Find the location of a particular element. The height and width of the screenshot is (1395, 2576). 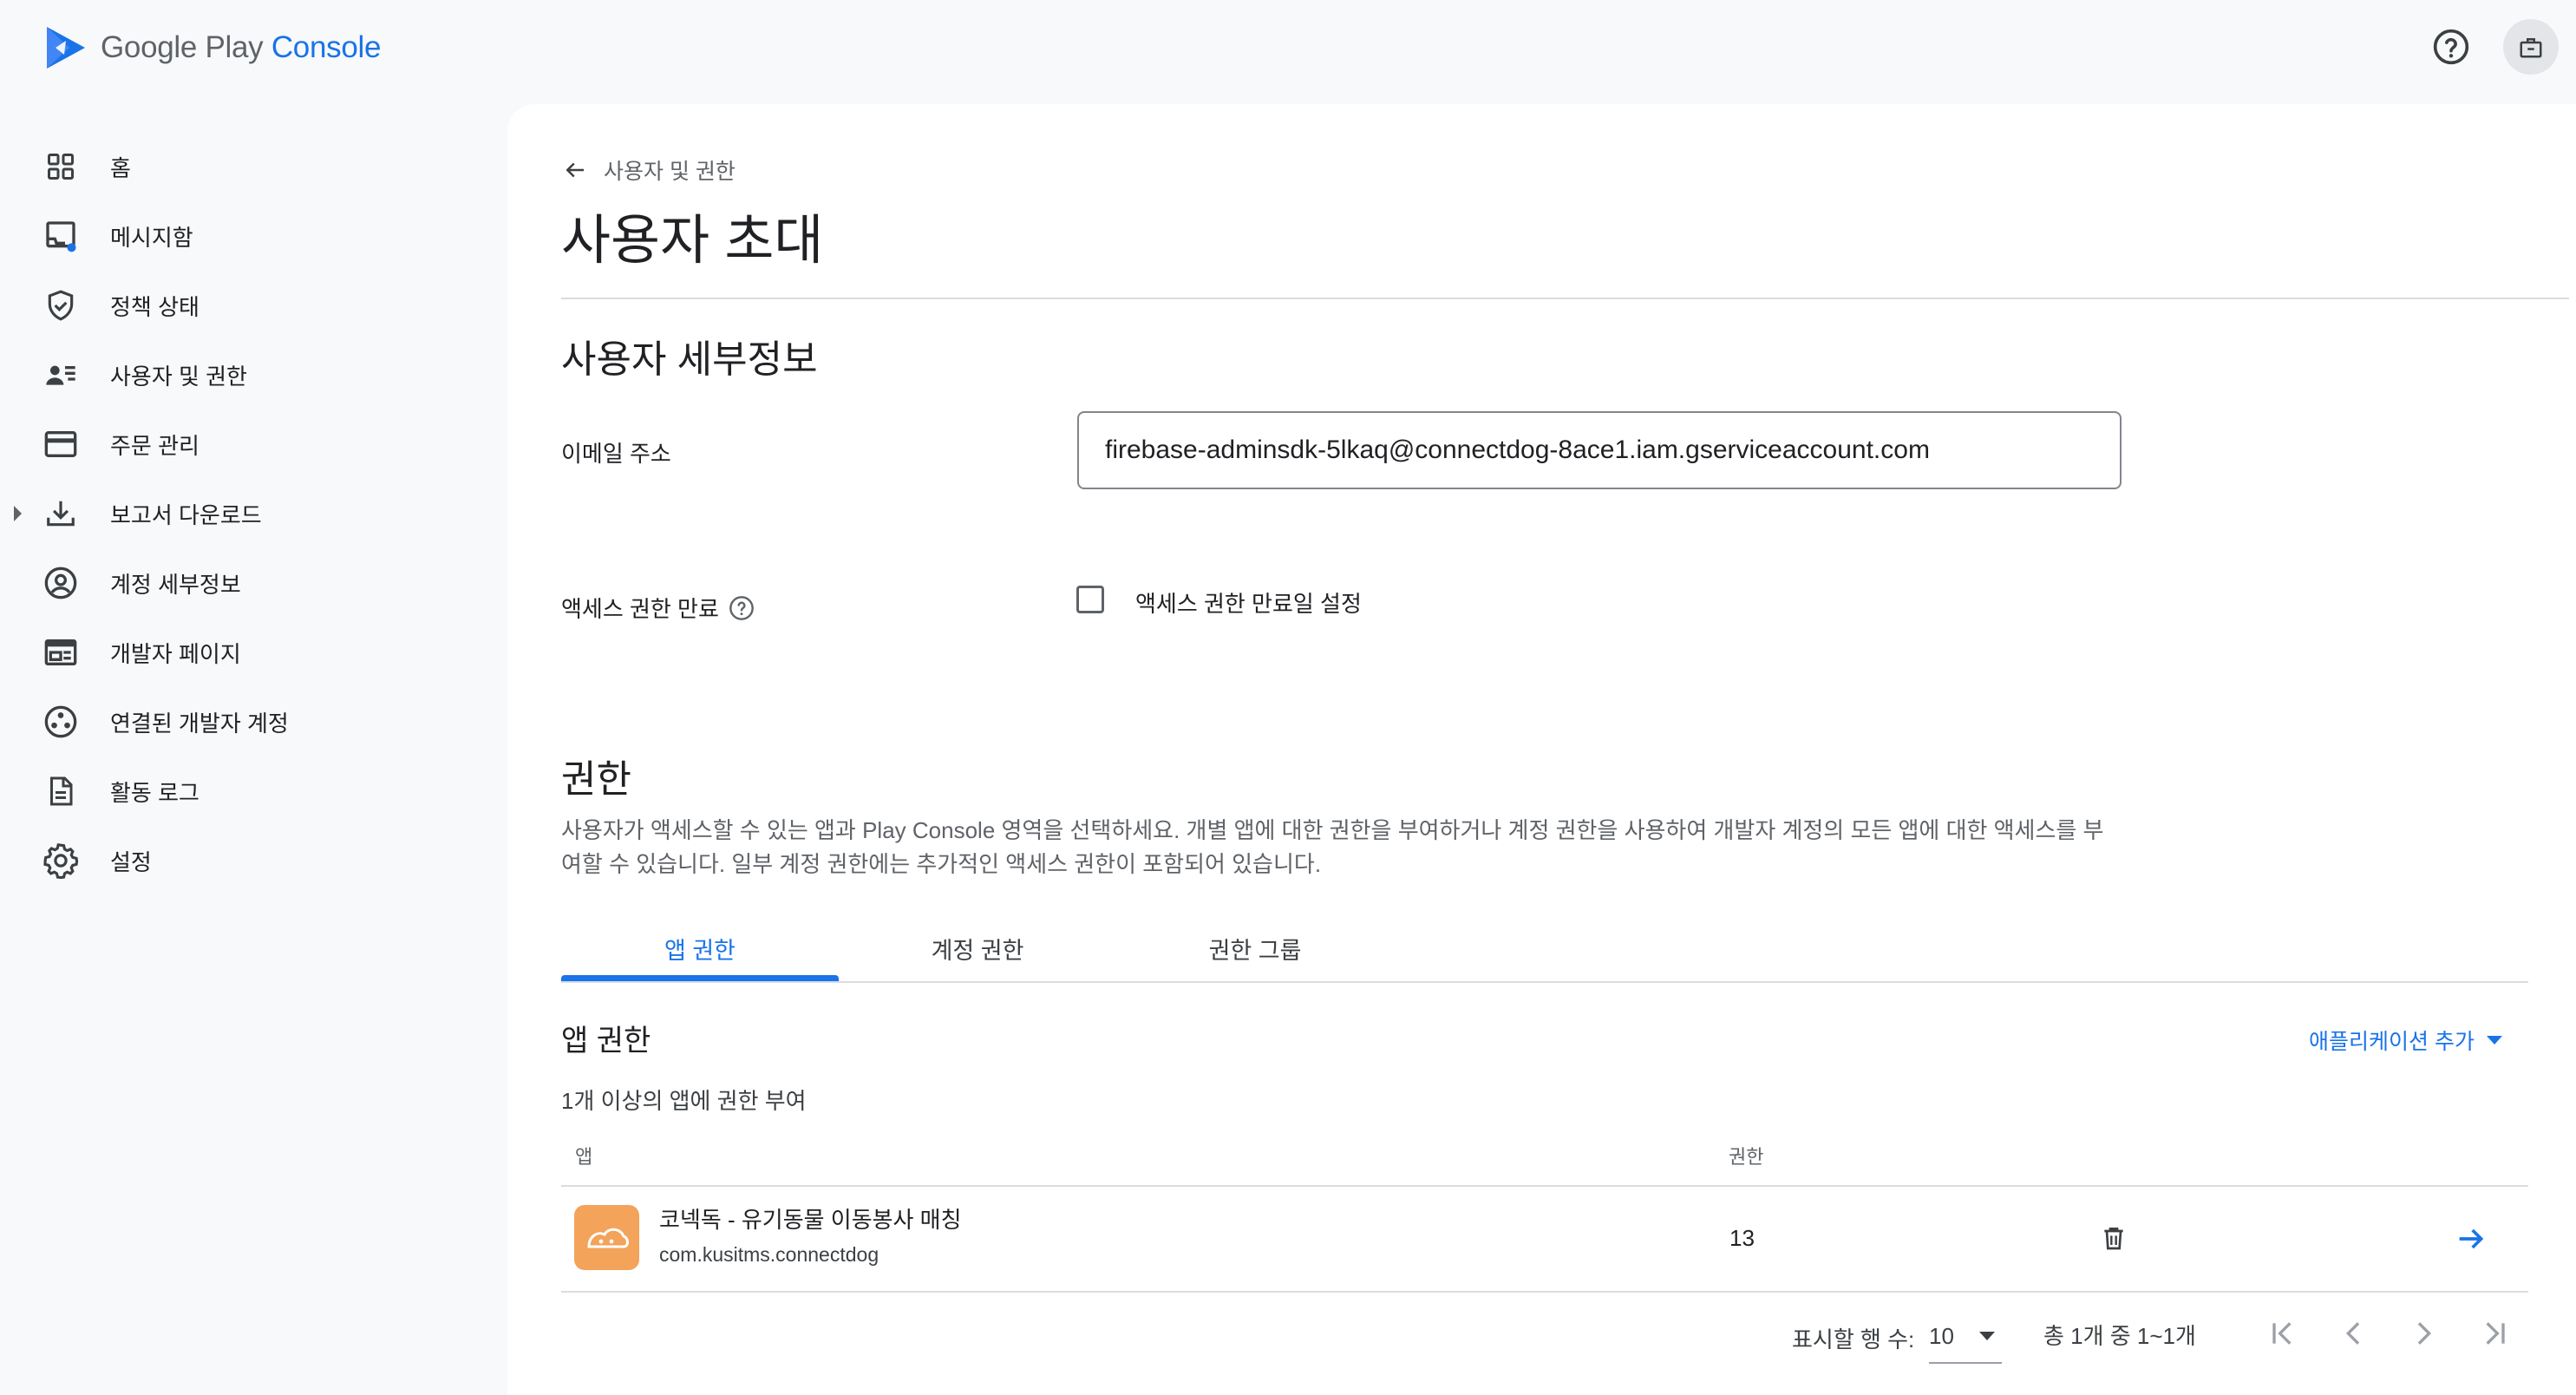

help-button is located at coordinates (2451, 47).